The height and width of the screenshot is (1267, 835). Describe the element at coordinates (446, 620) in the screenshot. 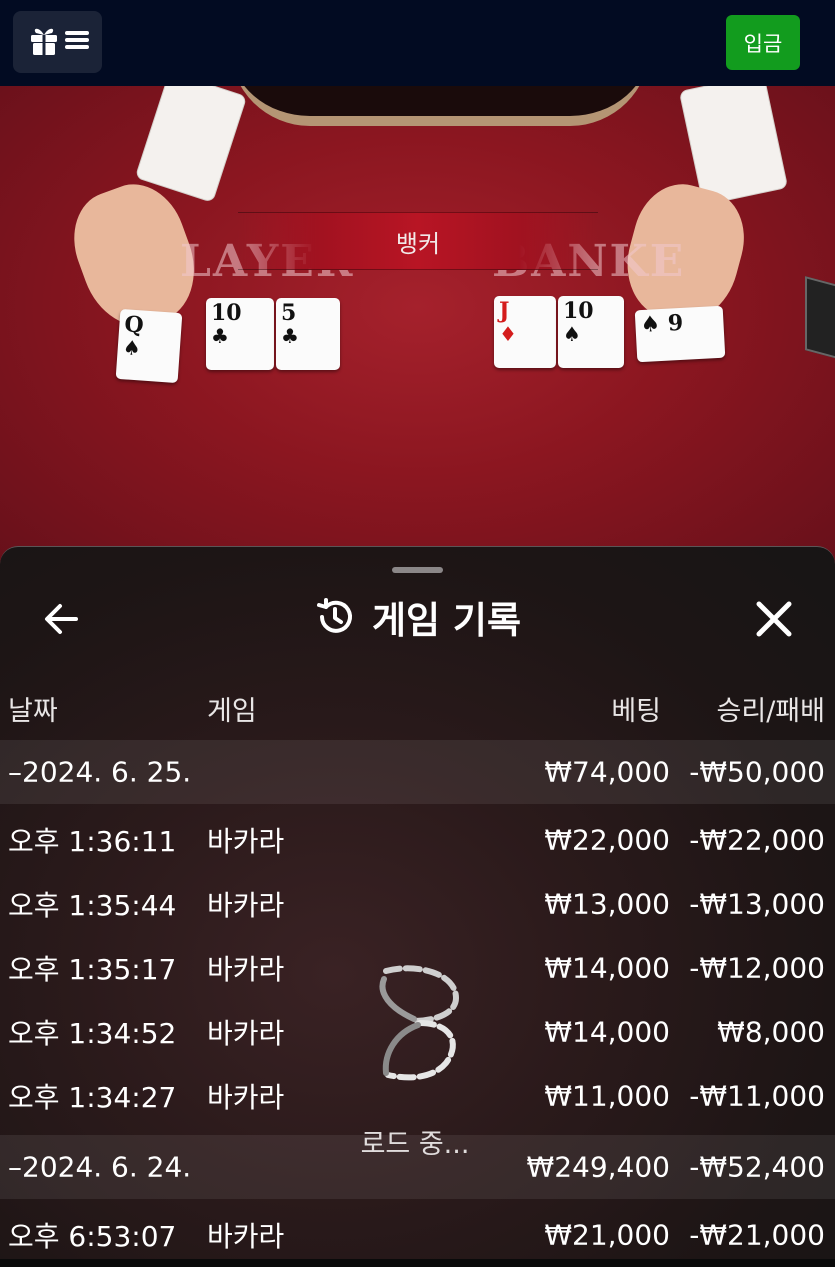

I see `sheet-title: 게임 기록` at that location.